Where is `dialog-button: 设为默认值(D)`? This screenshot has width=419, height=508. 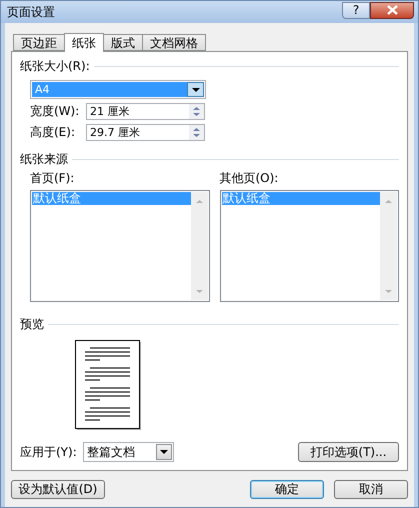
dialog-button: 设为默认值(D) is located at coordinates (58, 489).